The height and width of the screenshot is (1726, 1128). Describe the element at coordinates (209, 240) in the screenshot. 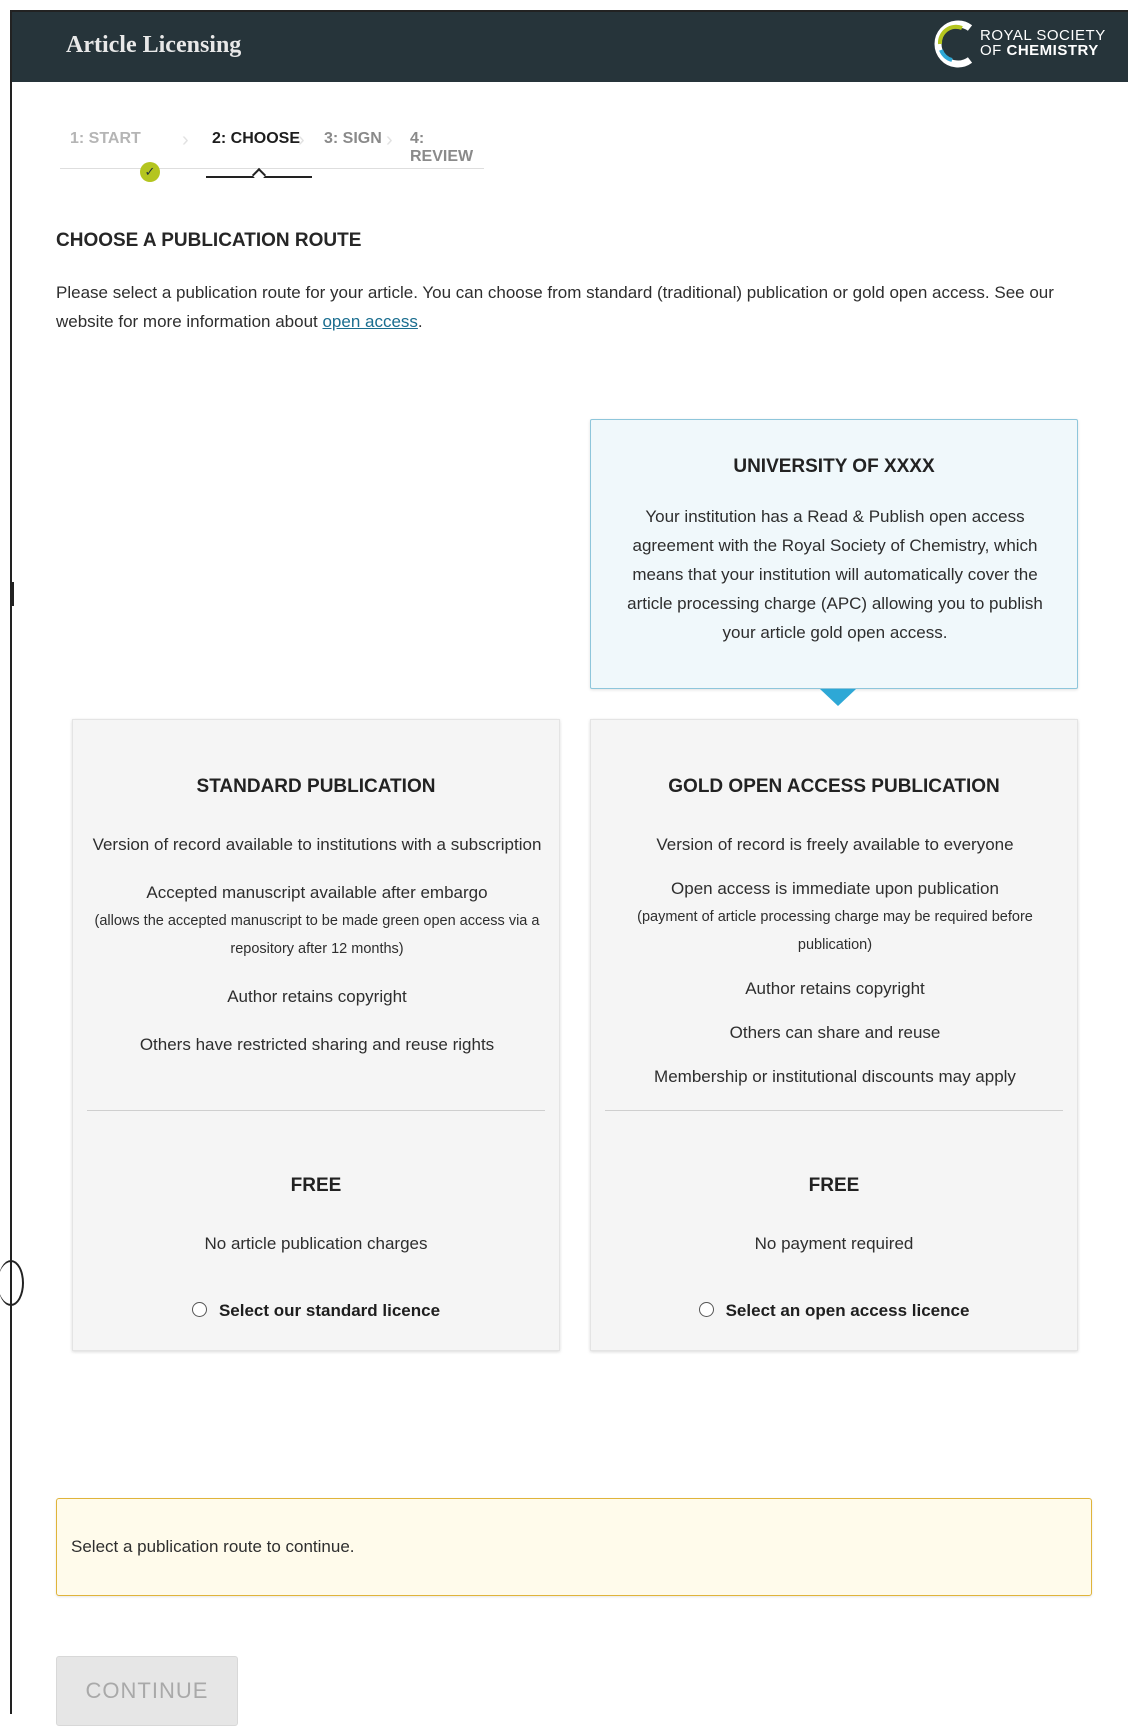

I see `page-title: CHOOSE A PUBLICATION ROUTE` at that location.